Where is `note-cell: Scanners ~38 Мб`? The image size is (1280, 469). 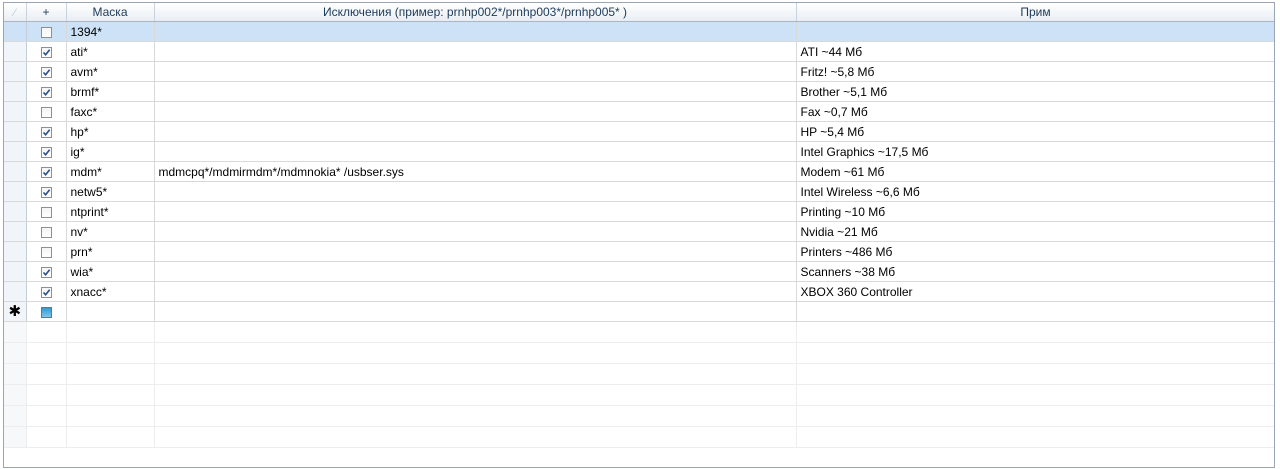
note-cell: Scanners ~38 Мб is located at coordinates (1035, 271).